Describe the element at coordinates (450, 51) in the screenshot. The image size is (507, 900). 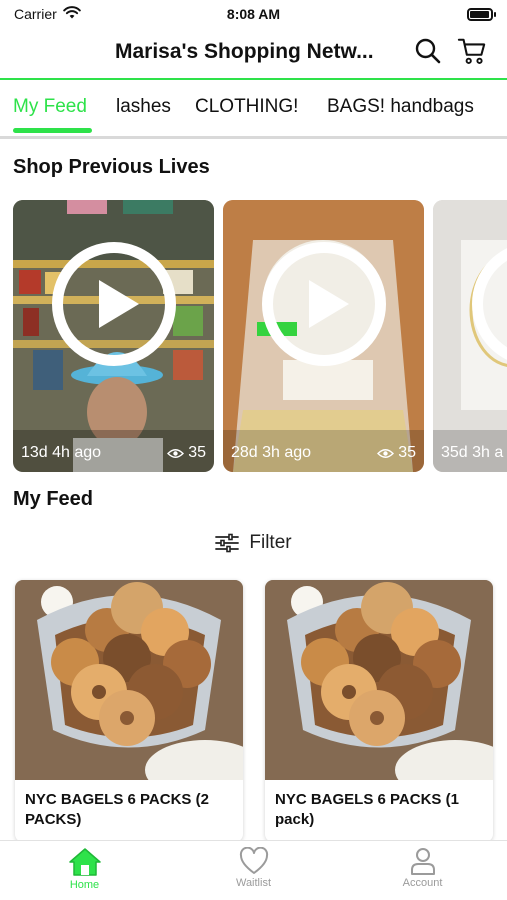
I see `header-actions` at that location.